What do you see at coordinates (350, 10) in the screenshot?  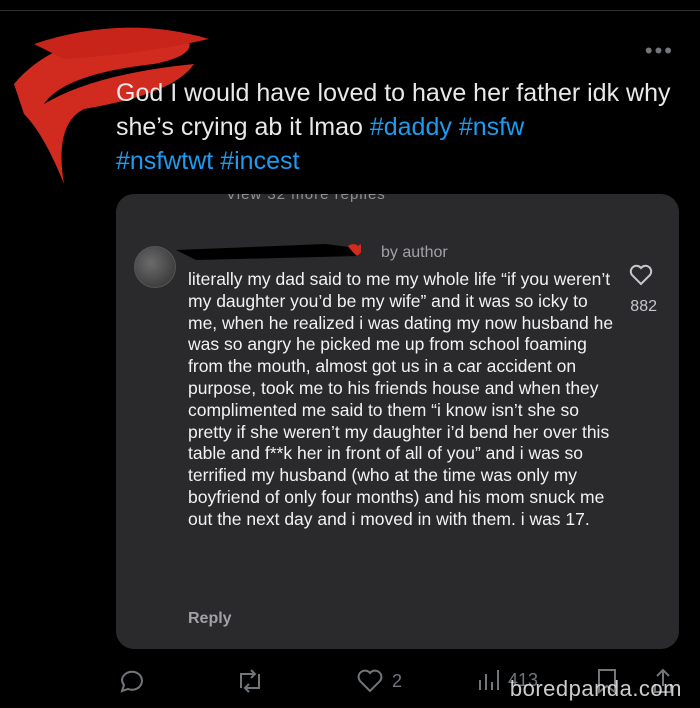 I see `divider` at bounding box center [350, 10].